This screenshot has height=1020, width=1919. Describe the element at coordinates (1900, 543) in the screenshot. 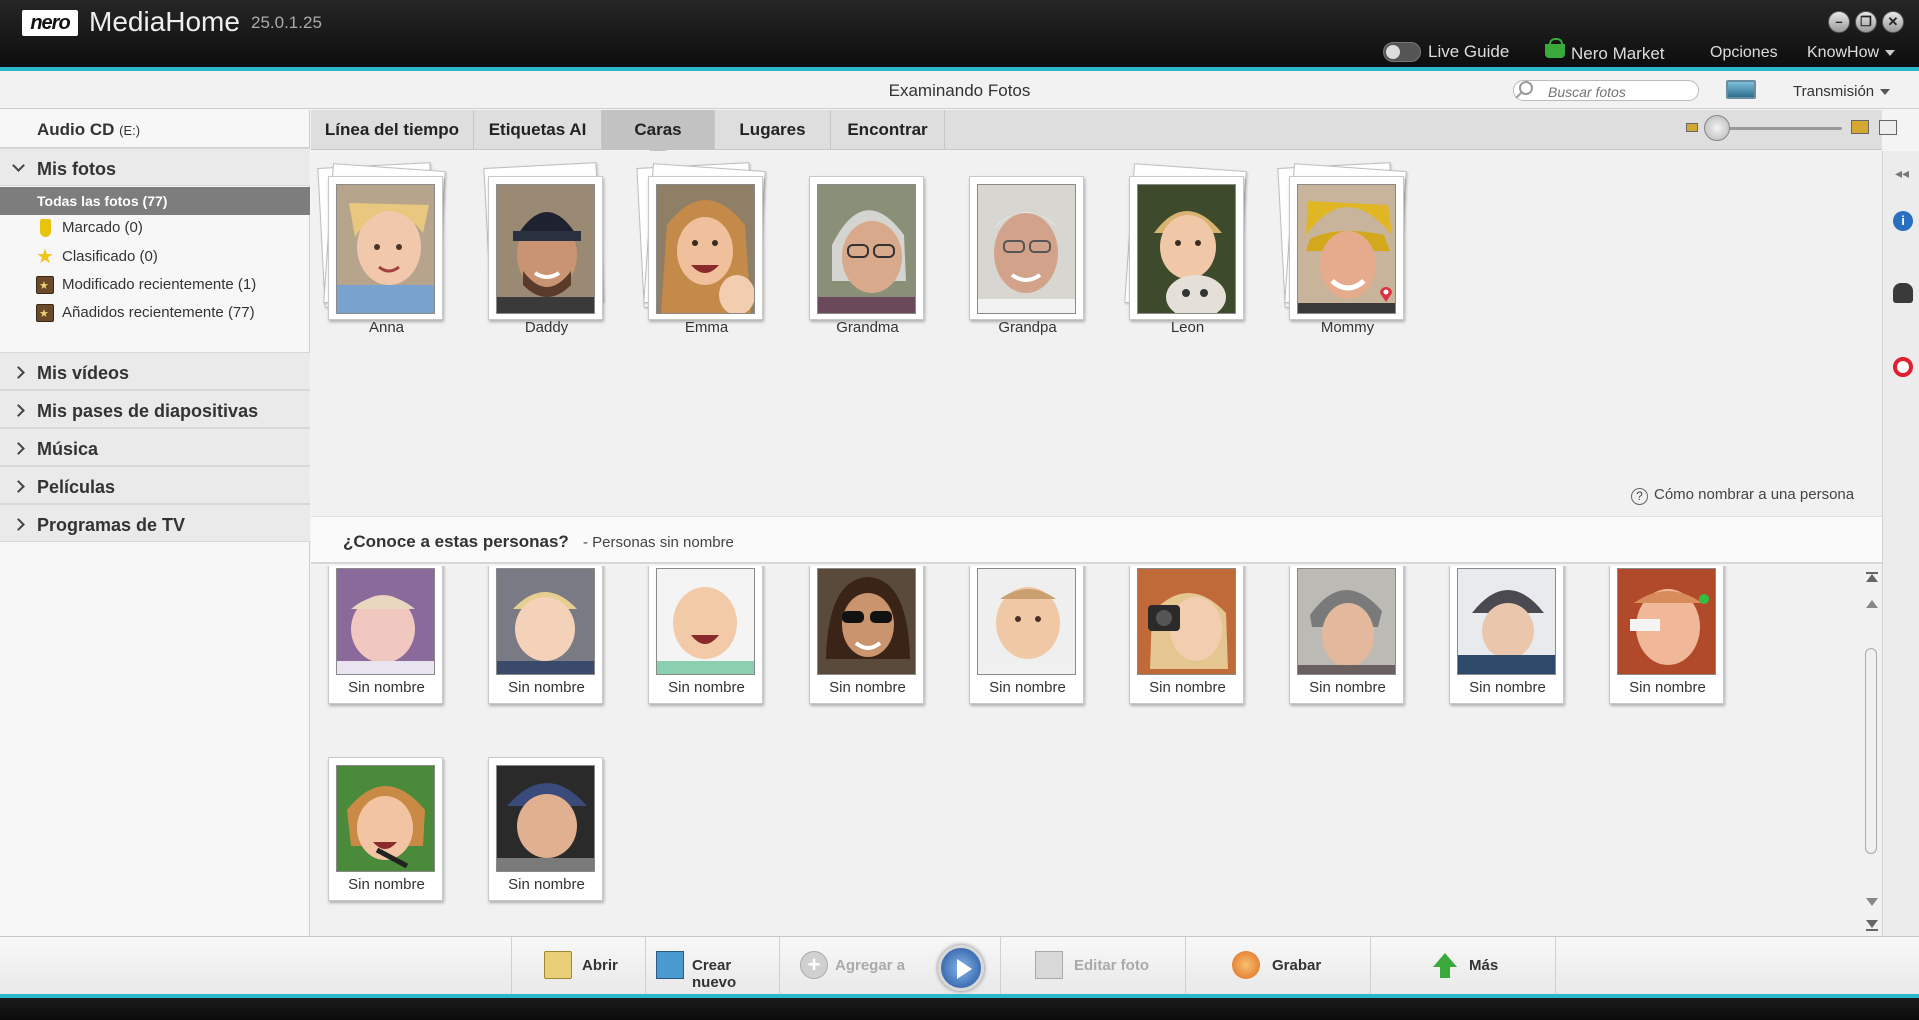

I see `right-panel-bar: ◂◂ i` at that location.